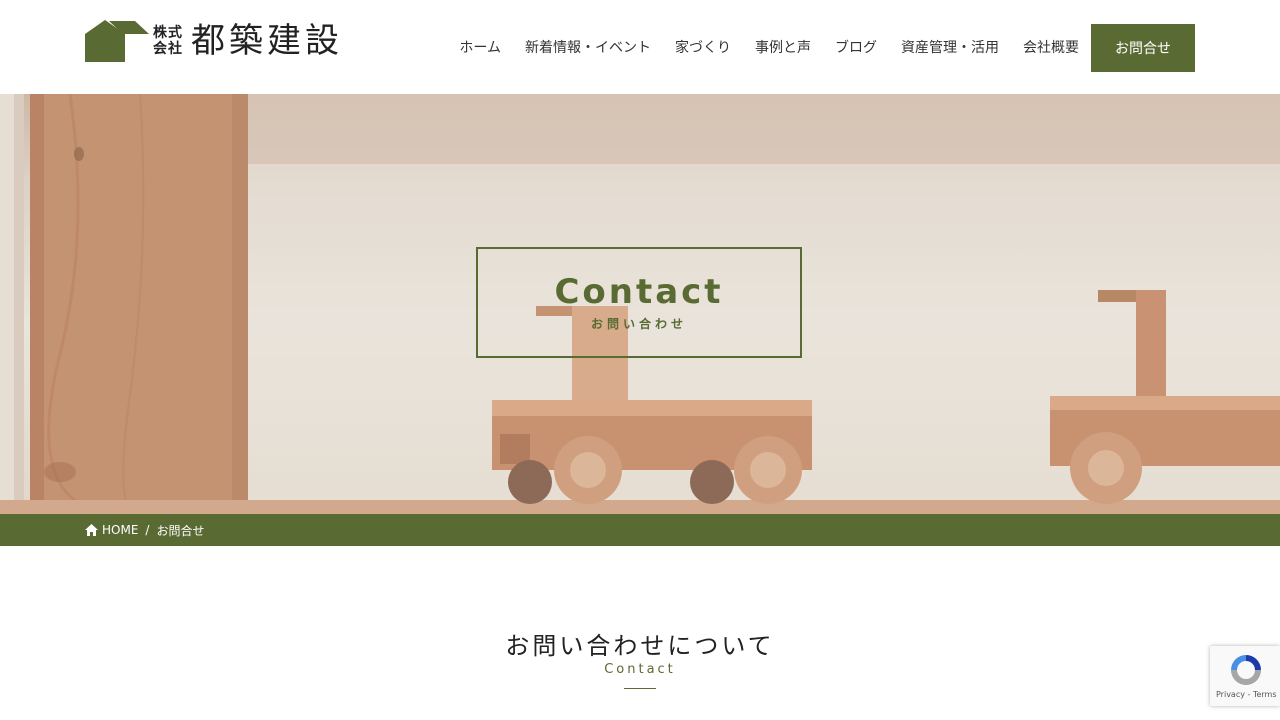  Describe the element at coordinates (1246, 670) in the screenshot. I see `recaptcha-icon` at that location.